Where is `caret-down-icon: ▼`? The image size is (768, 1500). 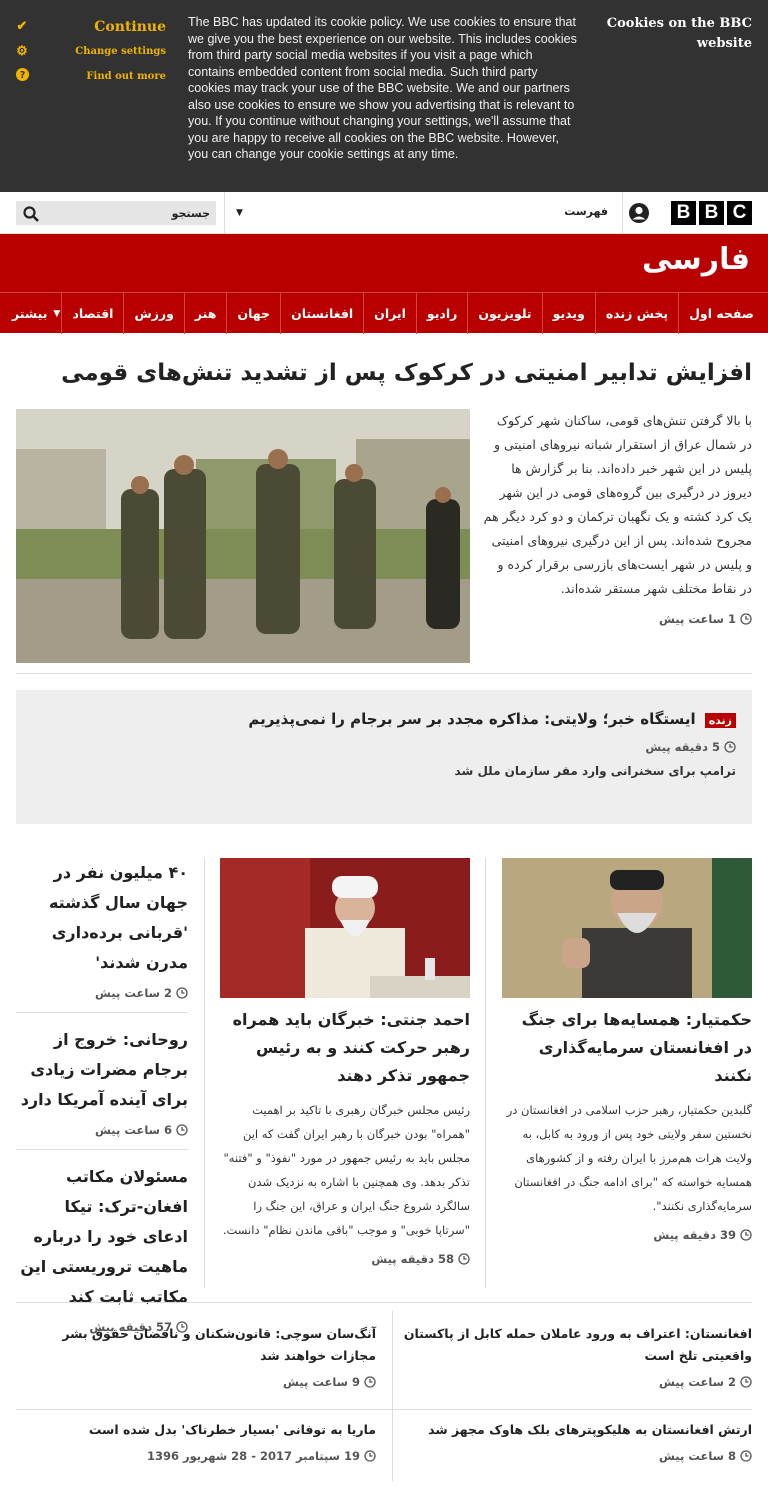
caret-down-icon: ▼ is located at coordinates (57, 313).